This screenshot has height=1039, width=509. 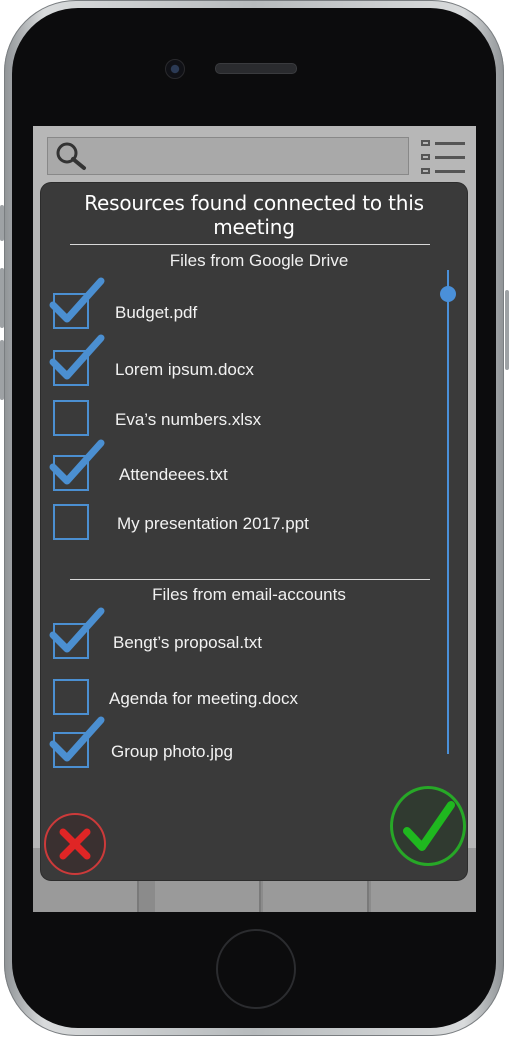 I want to click on background-search-bar, so click(x=228, y=156).